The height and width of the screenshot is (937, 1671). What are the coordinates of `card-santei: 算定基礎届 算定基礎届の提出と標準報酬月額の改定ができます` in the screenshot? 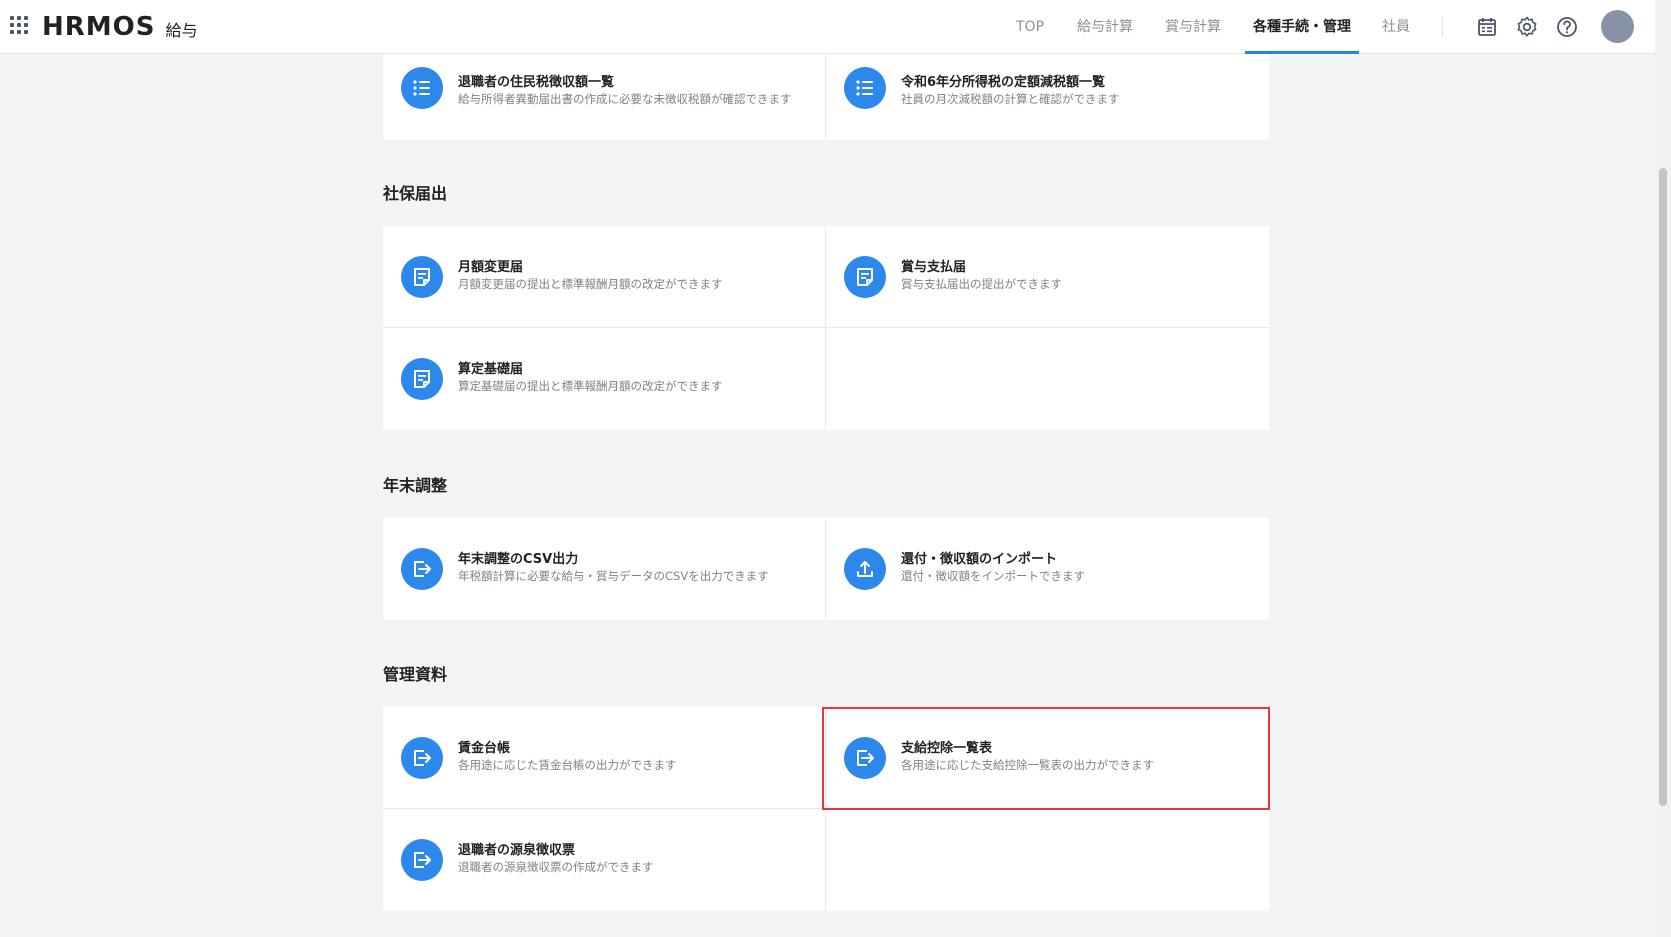 It's located at (604, 379).